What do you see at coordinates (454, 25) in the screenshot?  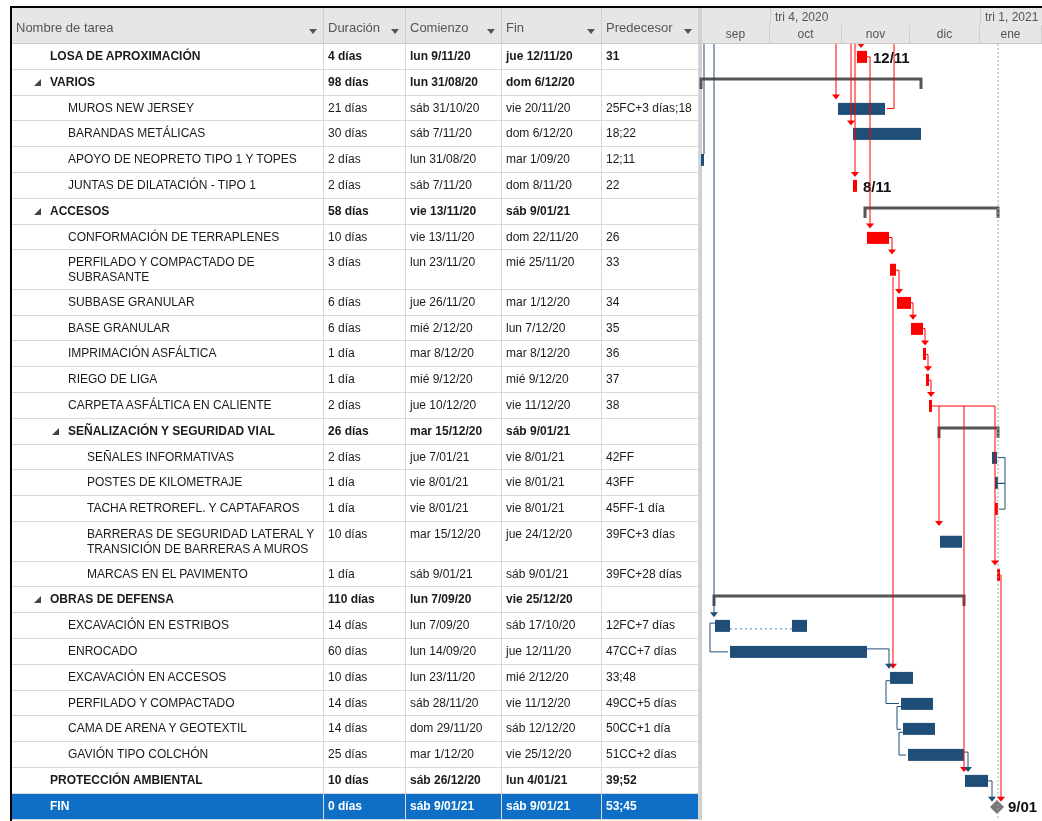 I see `column-header: Comienzo` at bounding box center [454, 25].